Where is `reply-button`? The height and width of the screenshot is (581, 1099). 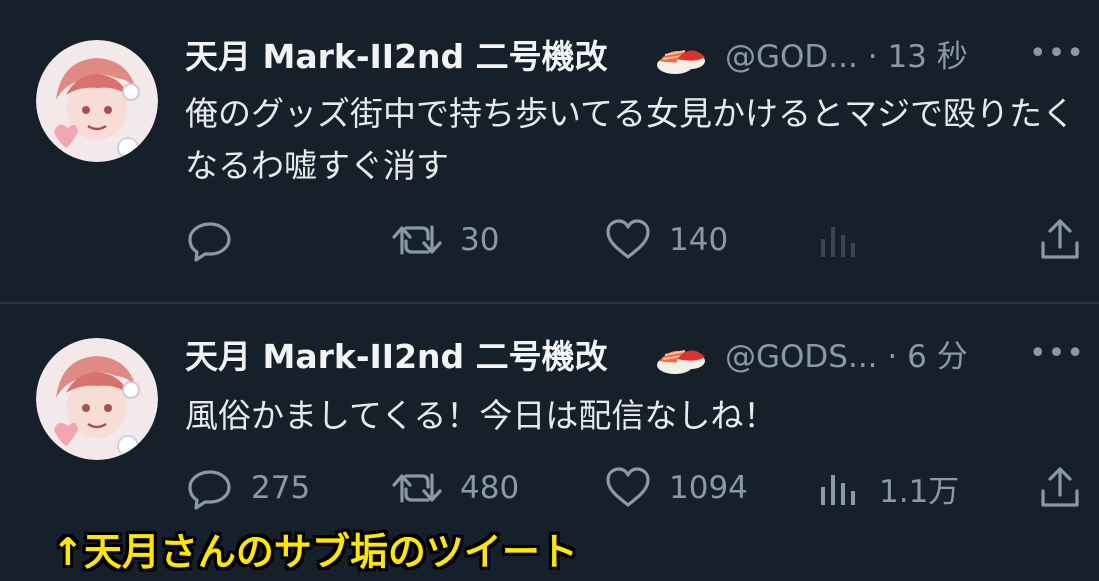
reply-button is located at coordinates (218, 240).